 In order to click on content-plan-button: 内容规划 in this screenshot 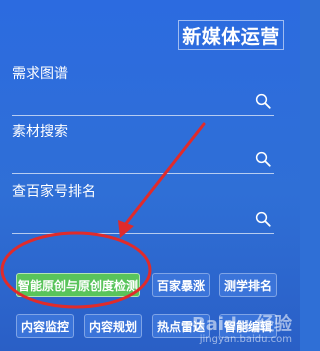, I will do `click(113, 326)`.